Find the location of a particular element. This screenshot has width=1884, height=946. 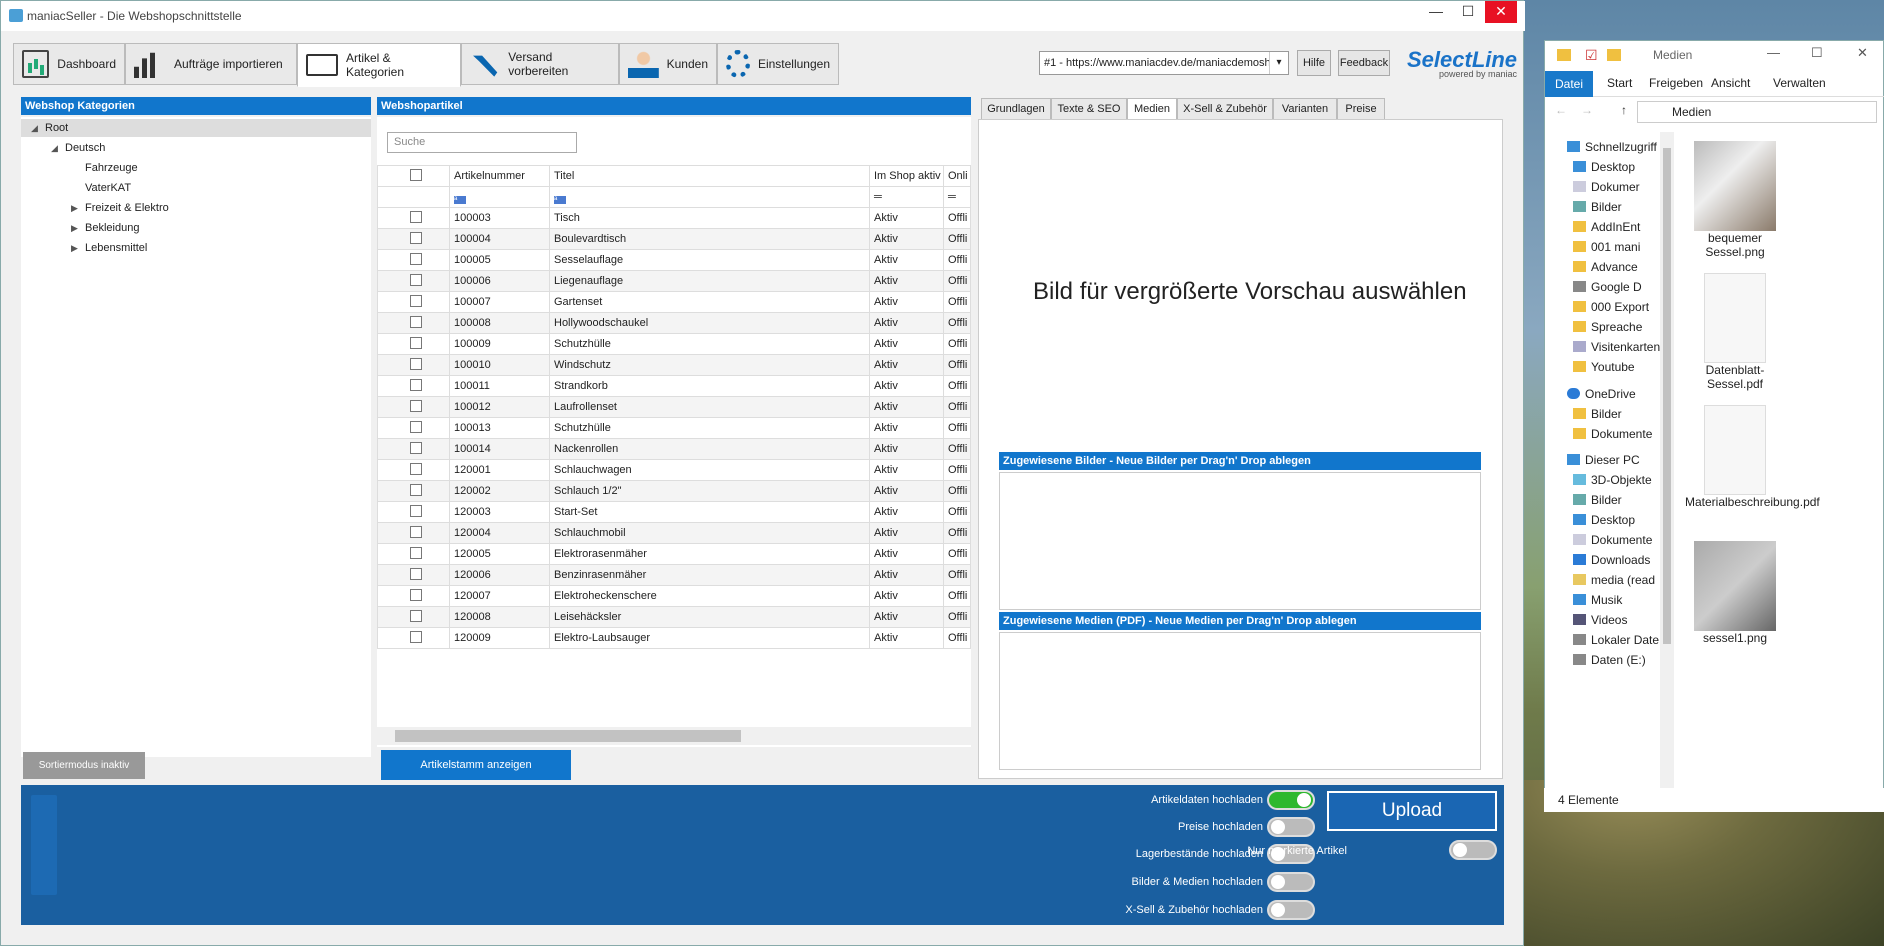

help-button: Hilfe is located at coordinates (1314, 63).